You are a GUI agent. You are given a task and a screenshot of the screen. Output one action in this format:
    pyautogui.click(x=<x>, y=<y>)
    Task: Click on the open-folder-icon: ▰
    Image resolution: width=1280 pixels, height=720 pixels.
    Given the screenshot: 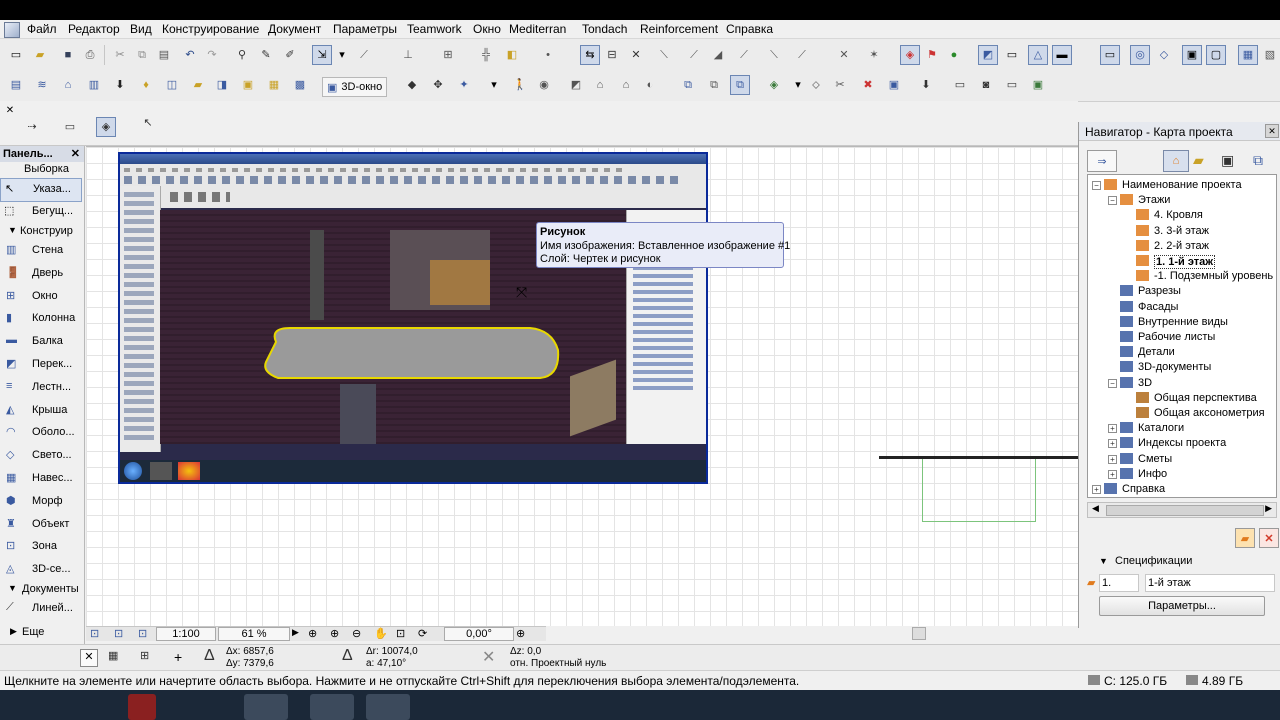 What is the action you would take?
    pyautogui.click(x=40, y=55)
    